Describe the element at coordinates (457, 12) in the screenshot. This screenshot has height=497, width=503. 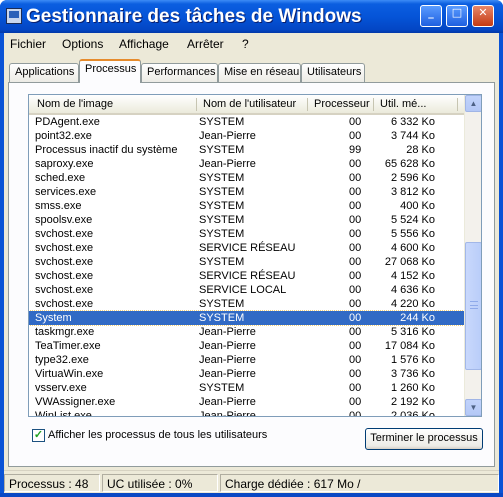
I see `maximize-icon: □` at that location.